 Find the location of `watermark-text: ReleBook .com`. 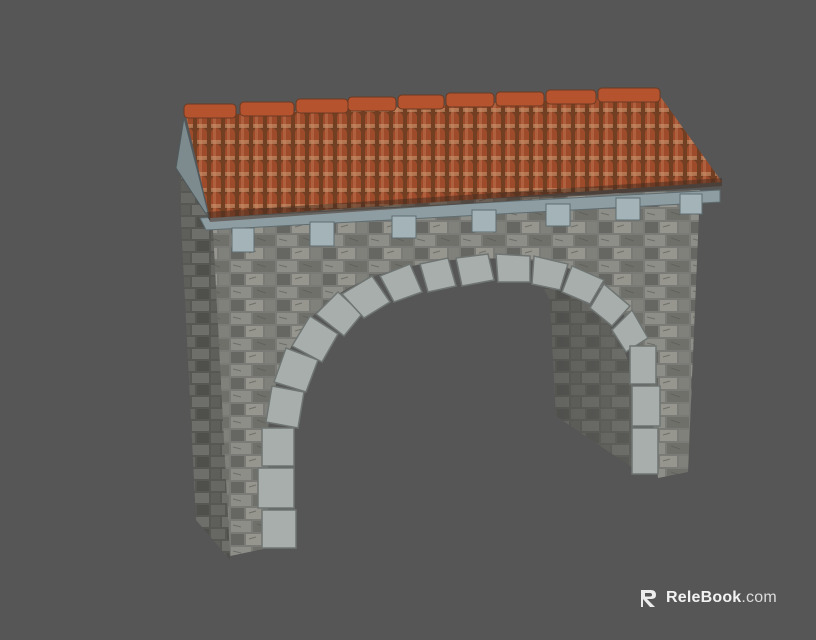

watermark-text: ReleBook .com is located at coordinates (721, 598).